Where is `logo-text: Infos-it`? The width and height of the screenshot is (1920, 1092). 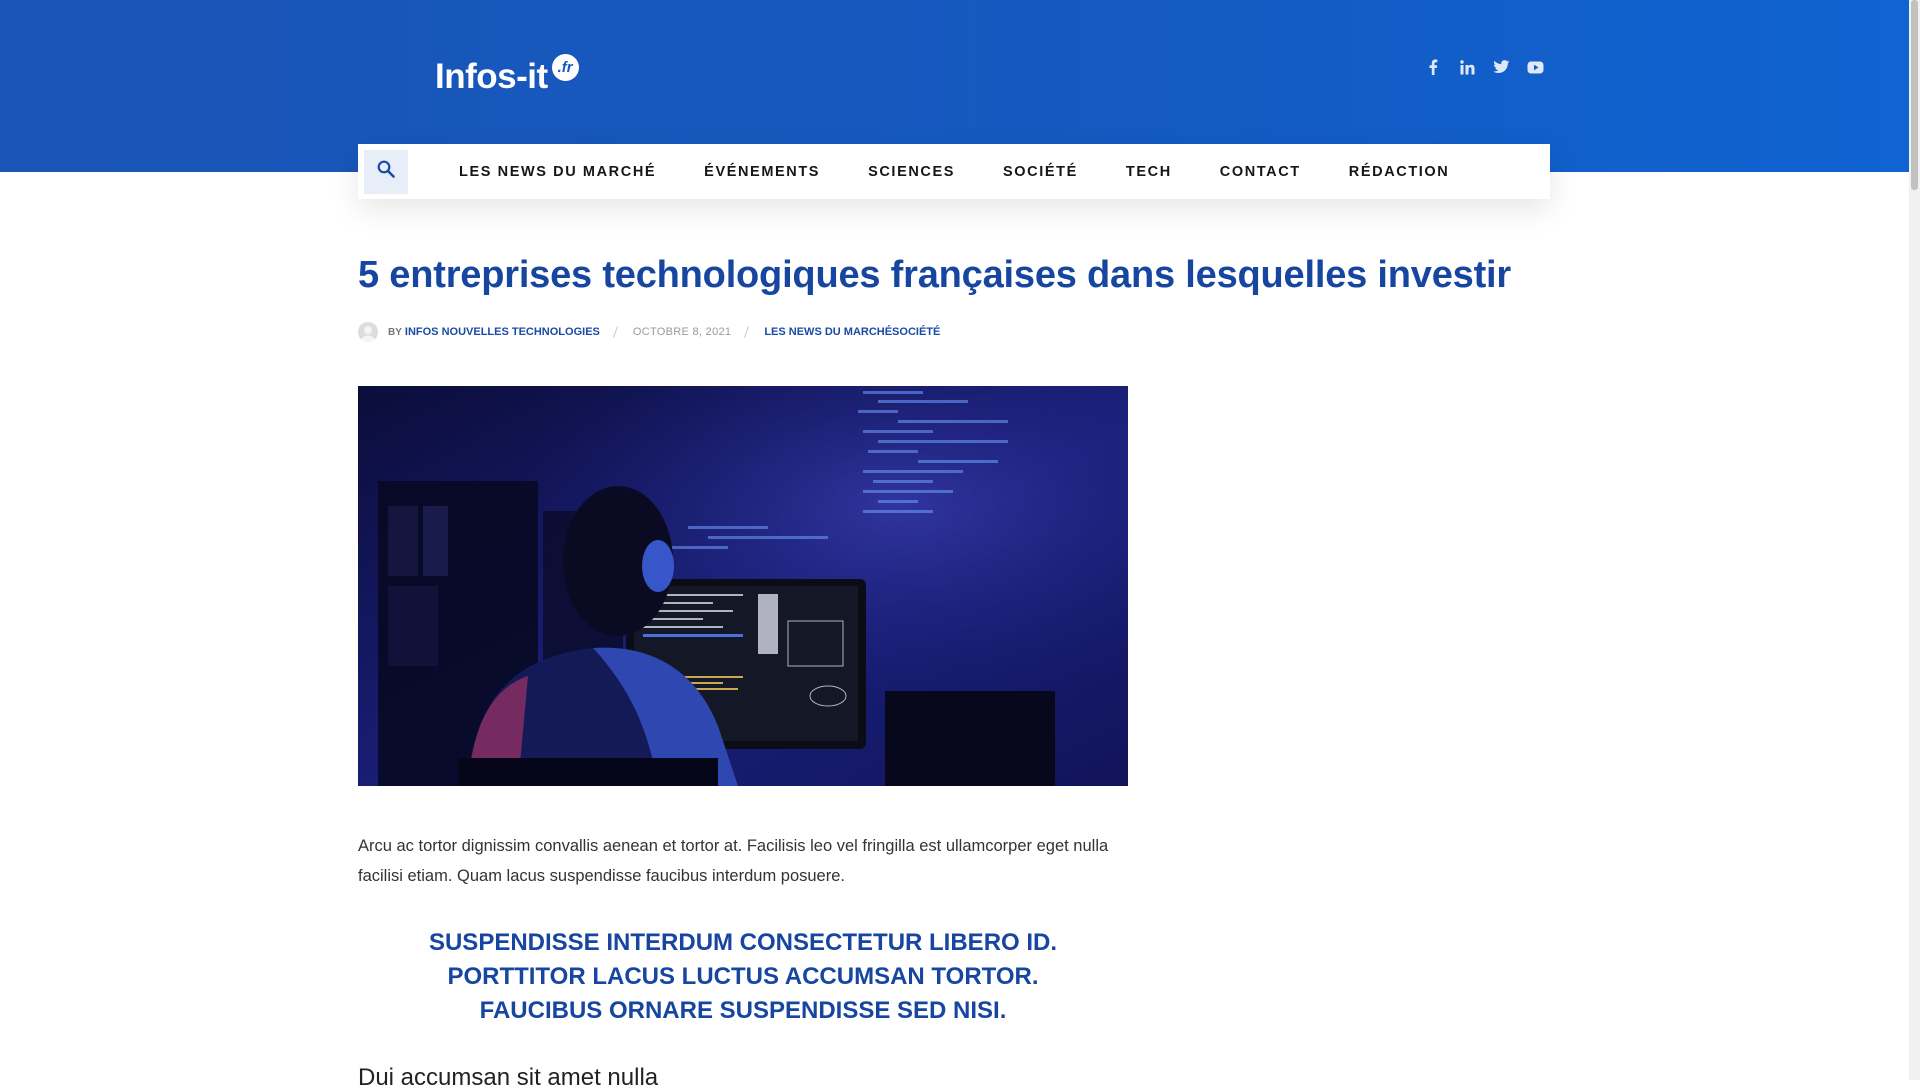
logo-text: Infos-it is located at coordinates (491, 76).